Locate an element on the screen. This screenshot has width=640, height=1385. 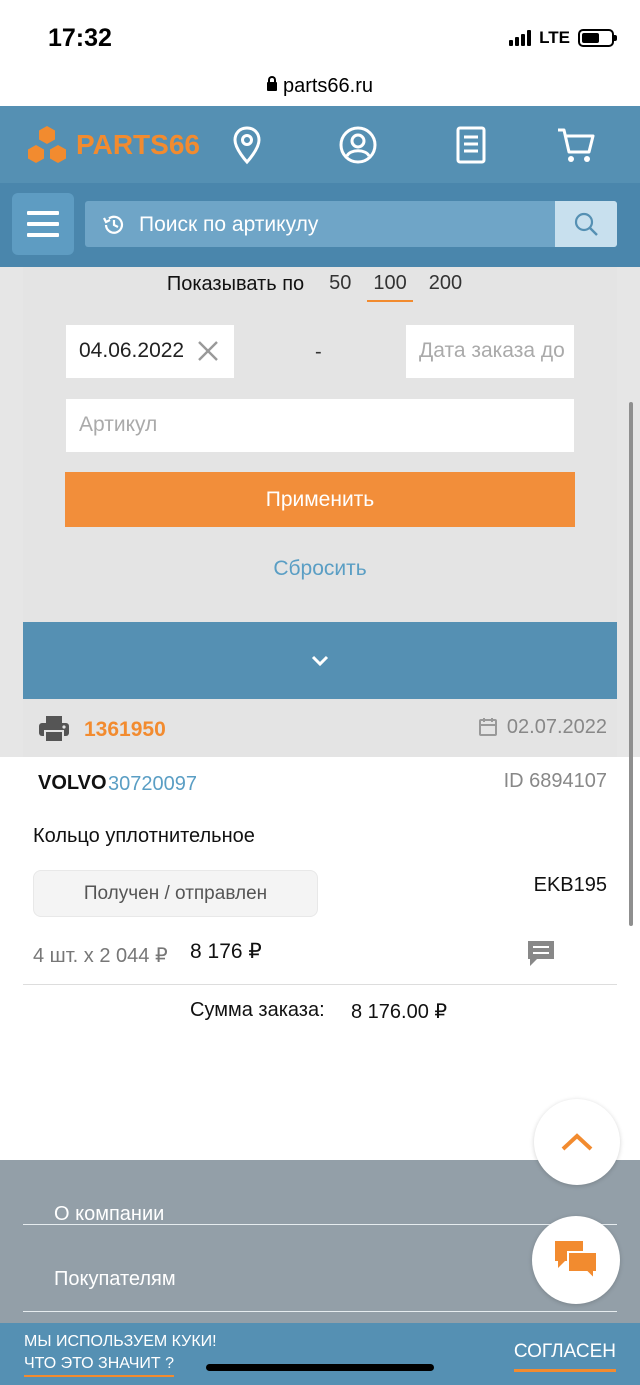
reset-link: Сбросить is located at coordinates (320, 569).